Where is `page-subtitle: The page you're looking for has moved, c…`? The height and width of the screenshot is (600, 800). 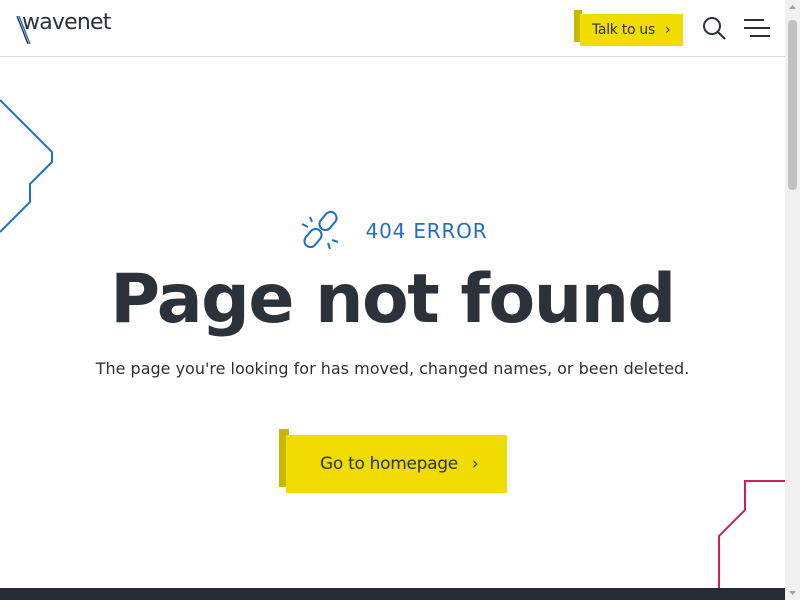 page-subtitle: The page you're looking for has moved, c… is located at coordinates (392, 368).